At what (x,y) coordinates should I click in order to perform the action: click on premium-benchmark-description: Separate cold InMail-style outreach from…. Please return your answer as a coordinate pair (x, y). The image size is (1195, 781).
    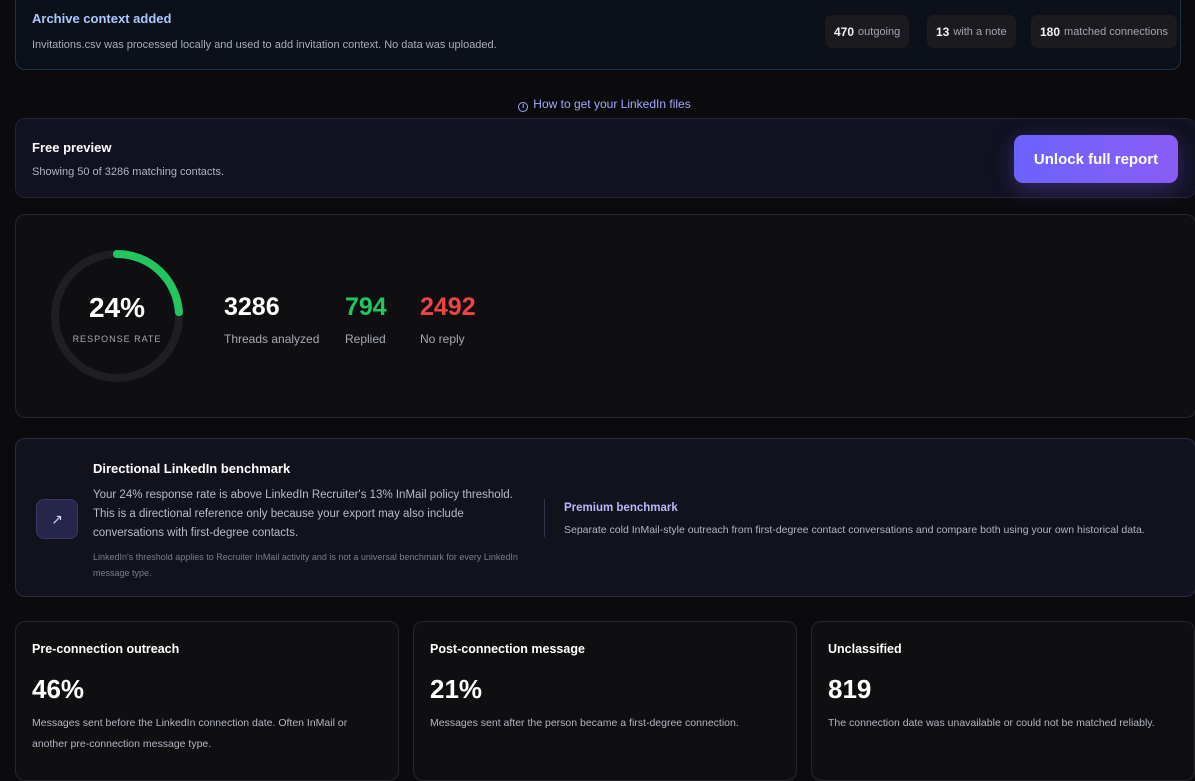
    Looking at the image, I should click on (854, 530).